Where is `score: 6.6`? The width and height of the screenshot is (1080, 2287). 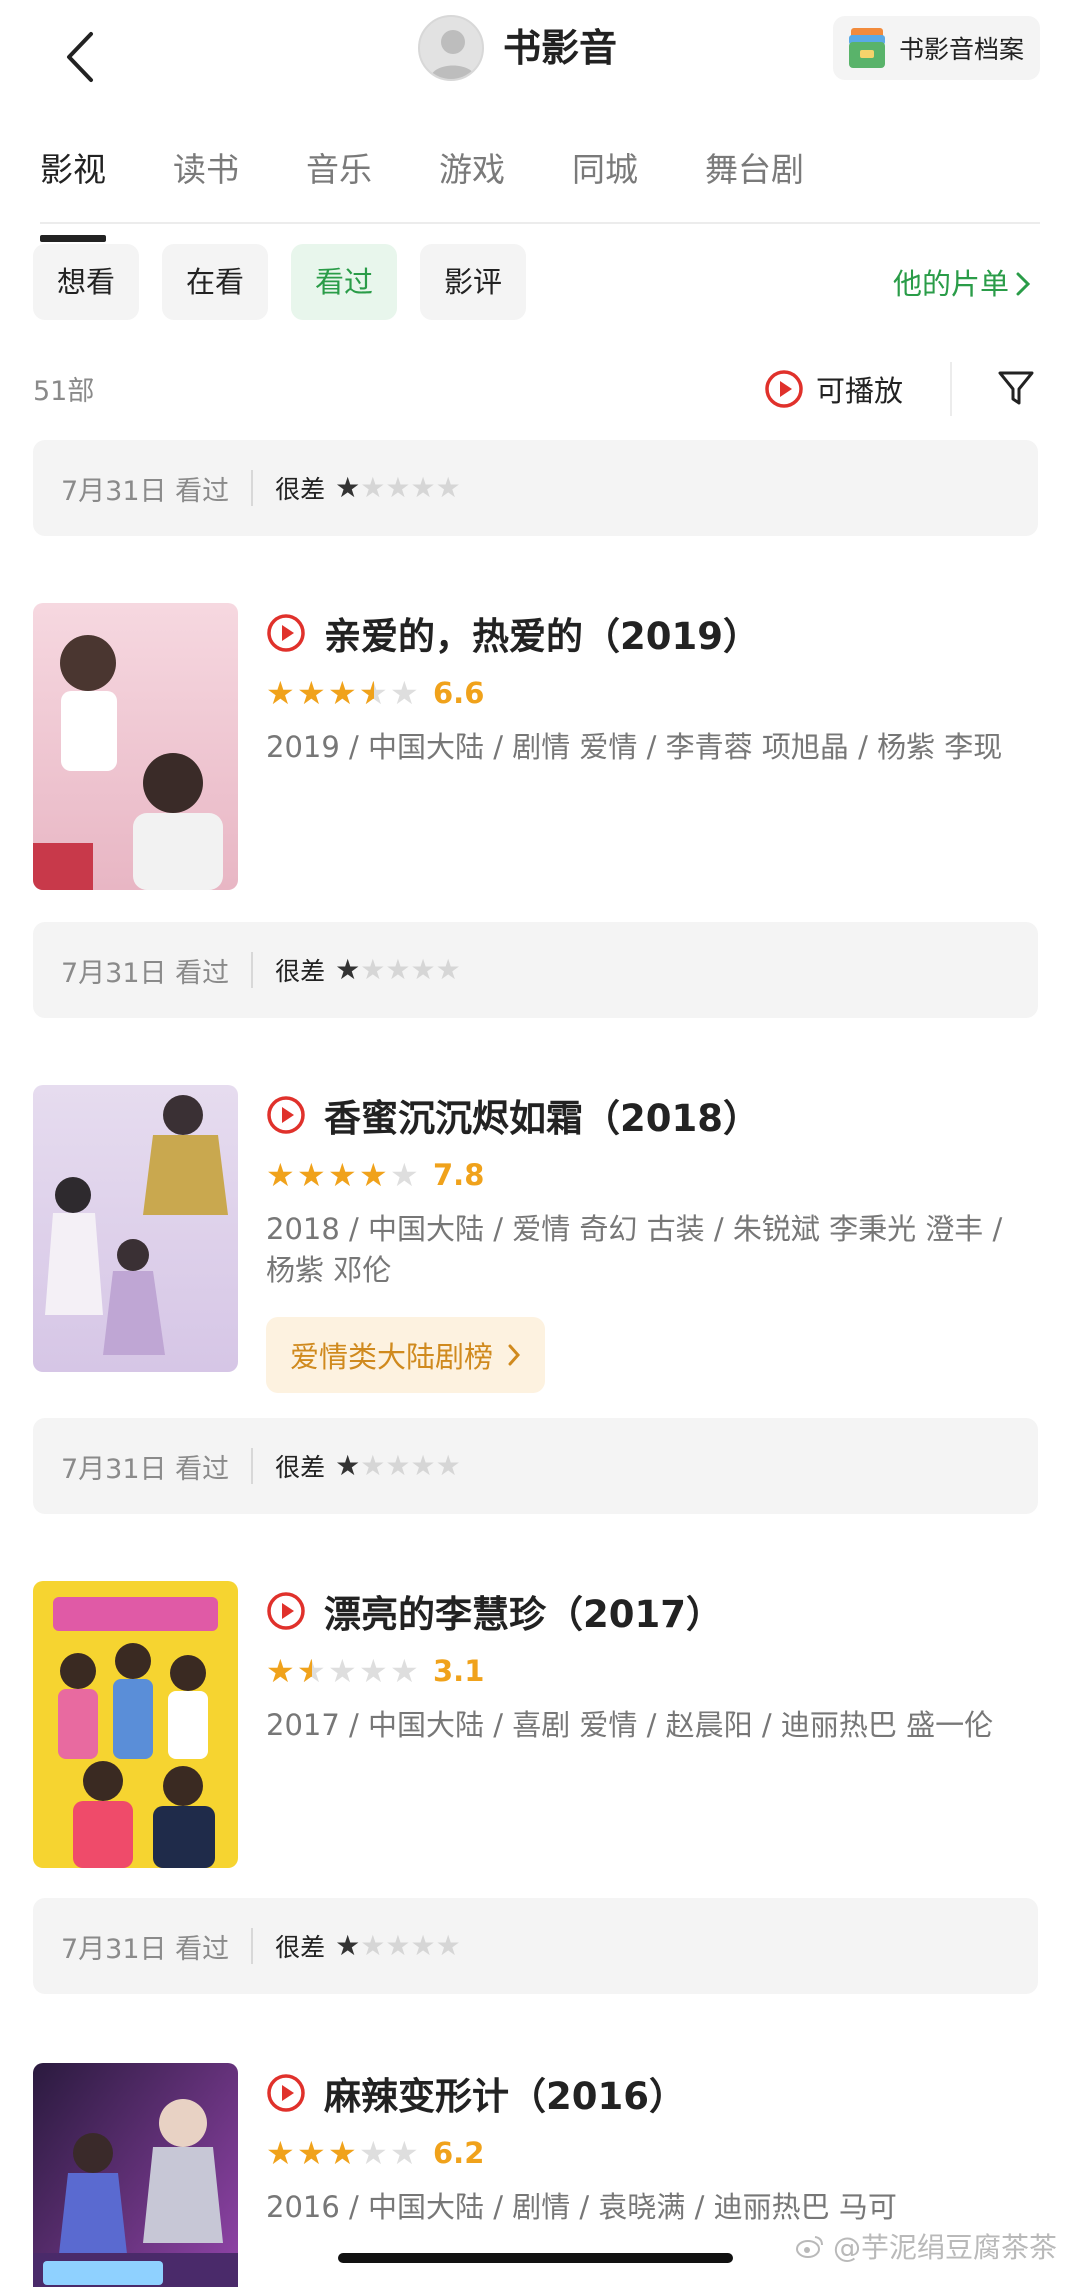
score: 6.6 is located at coordinates (459, 693).